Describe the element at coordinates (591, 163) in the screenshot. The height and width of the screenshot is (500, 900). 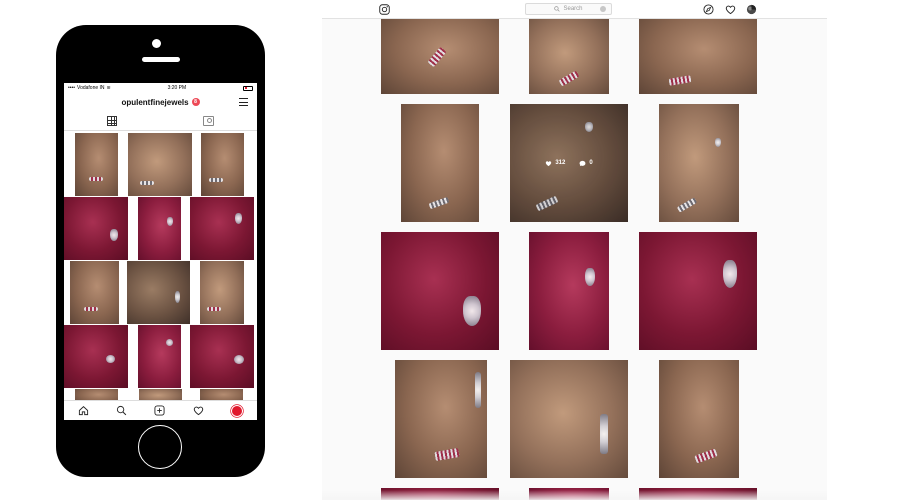
I see `comments-count-value: 0` at that location.